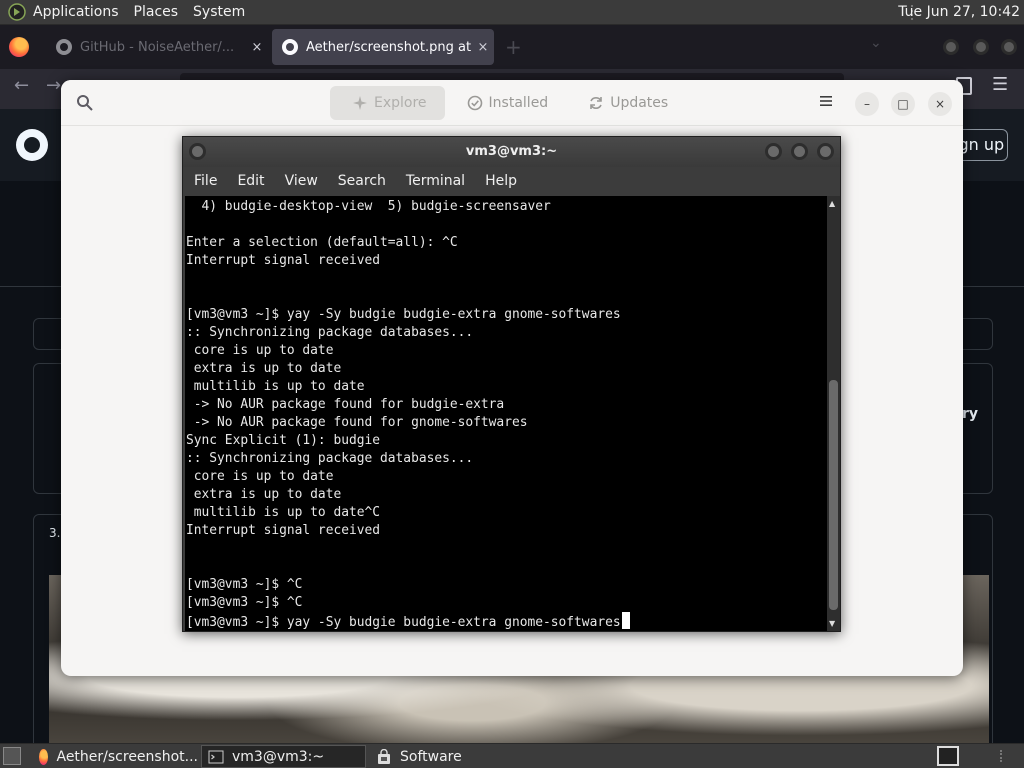 Image resolution: width=1024 pixels, height=768 pixels. Describe the element at coordinates (474, 103) in the screenshot. I see `installed-check-icon` at that location.